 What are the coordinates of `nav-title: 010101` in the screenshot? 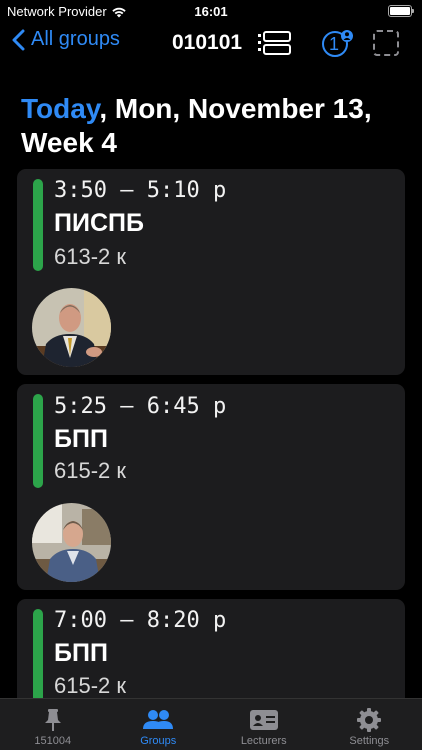 It's located at (207, 42).